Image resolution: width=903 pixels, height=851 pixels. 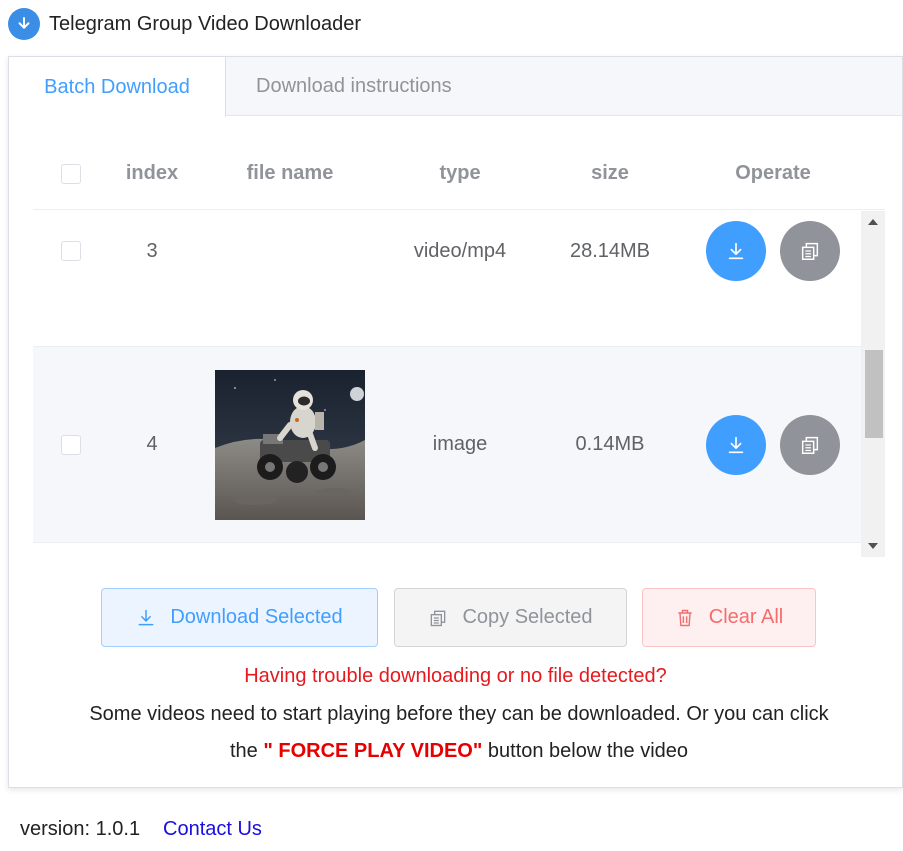 I want to click on row-type: image, so click(x=460, y=444).